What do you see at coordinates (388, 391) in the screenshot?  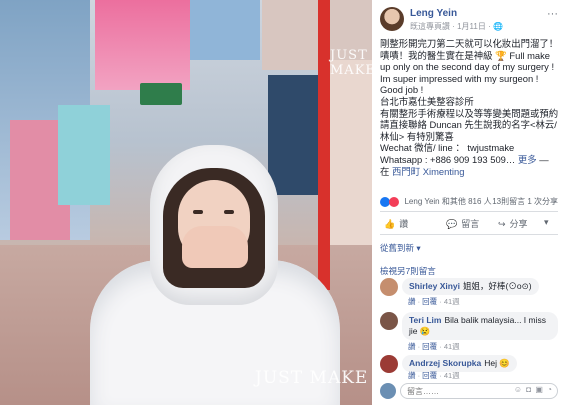 I see `viewer-avatar` at bounding box center [388, 391].